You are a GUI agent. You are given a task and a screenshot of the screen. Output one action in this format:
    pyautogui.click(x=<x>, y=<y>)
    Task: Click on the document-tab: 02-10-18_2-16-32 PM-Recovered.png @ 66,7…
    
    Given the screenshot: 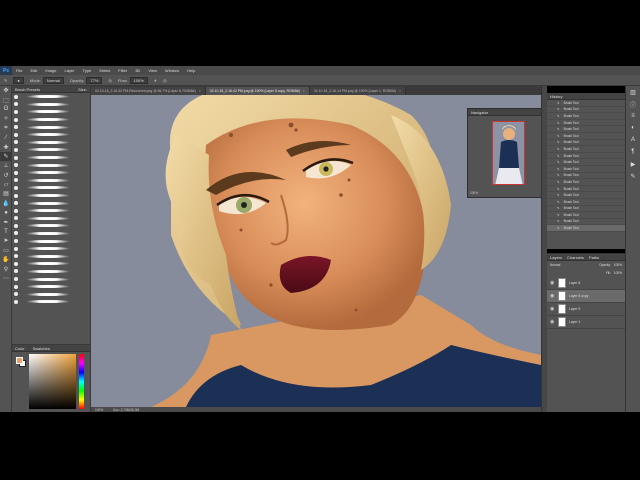 What is the action you would take?
    pyautogui.click(x=148, y=91)
    